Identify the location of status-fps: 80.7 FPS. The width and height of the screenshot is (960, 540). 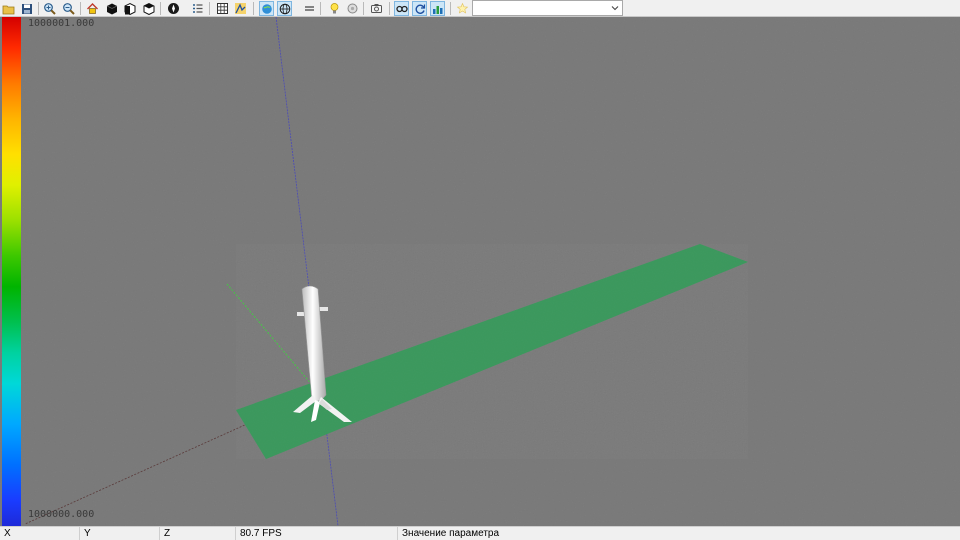
(317, 533).